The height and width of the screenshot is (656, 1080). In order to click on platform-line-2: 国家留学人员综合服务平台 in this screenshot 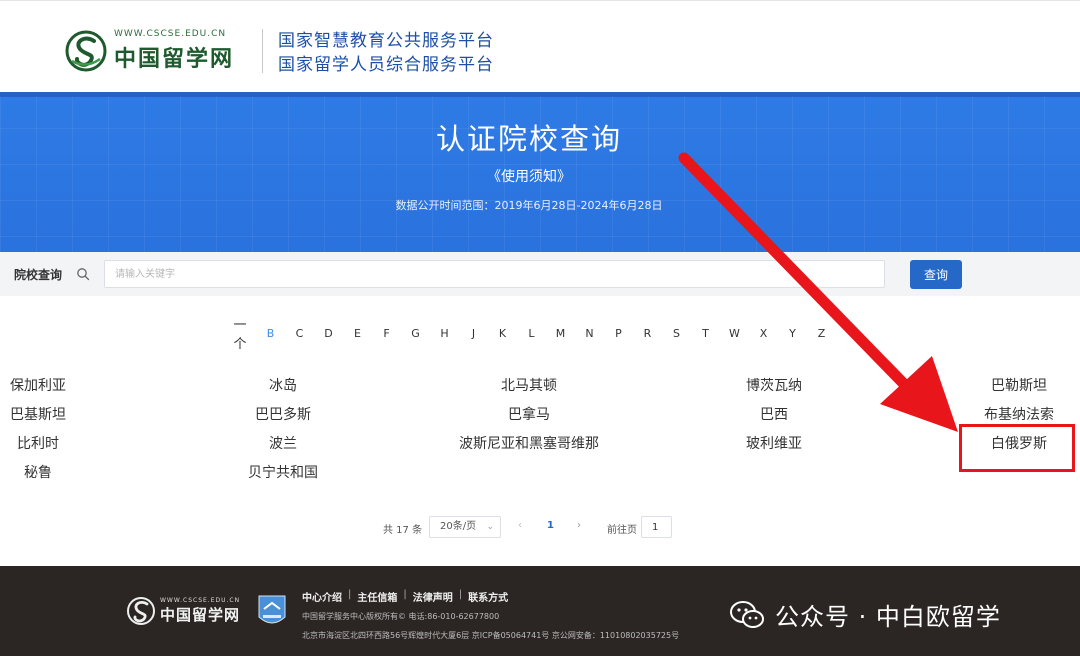, I will do `click(386, 65)`.